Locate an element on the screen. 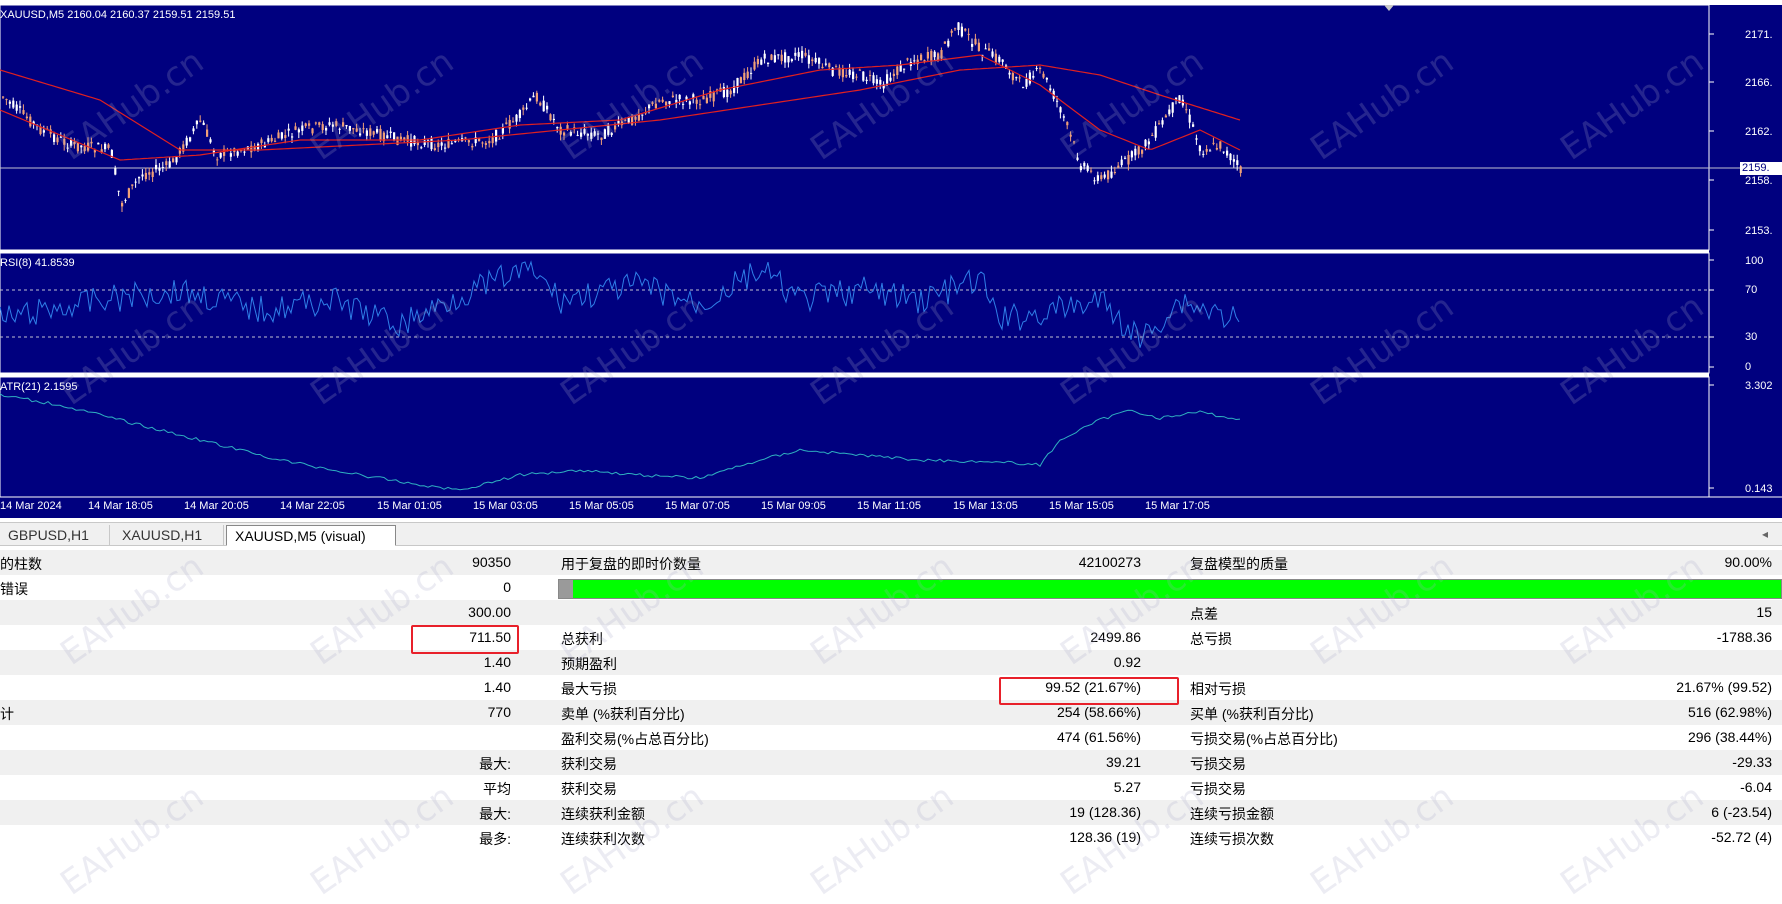 The height and width of the screenshot is (904, 1782). tab-xauusd-m5-visual: XAUUSD,M5 (visual) is located at coordinates (311, 535).